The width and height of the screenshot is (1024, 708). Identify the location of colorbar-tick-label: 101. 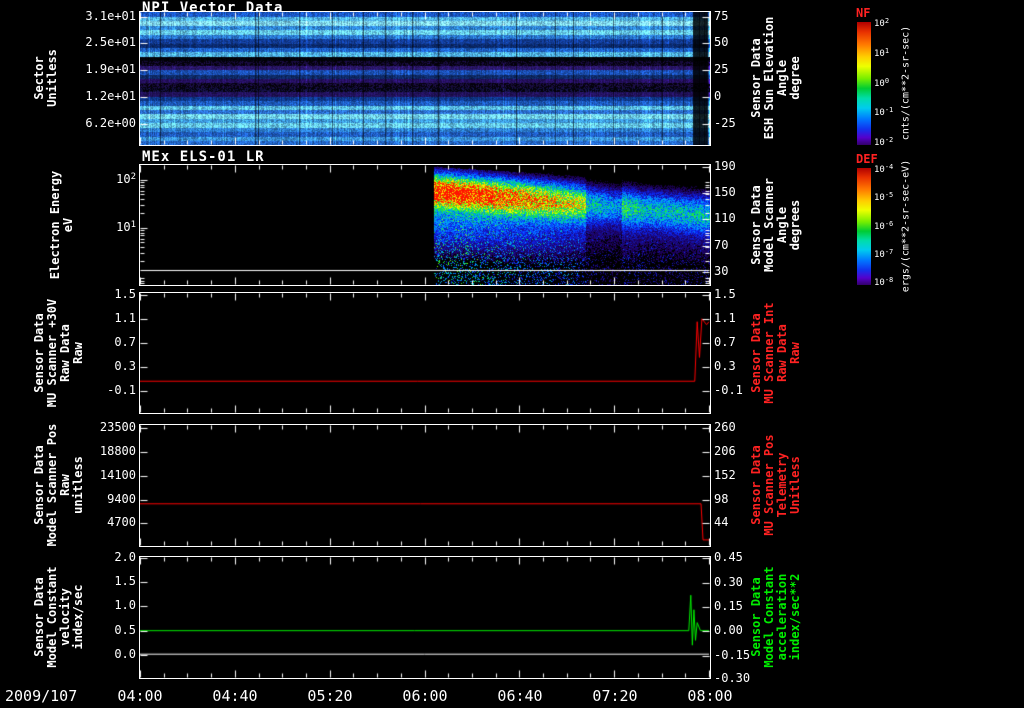
(882, 52).